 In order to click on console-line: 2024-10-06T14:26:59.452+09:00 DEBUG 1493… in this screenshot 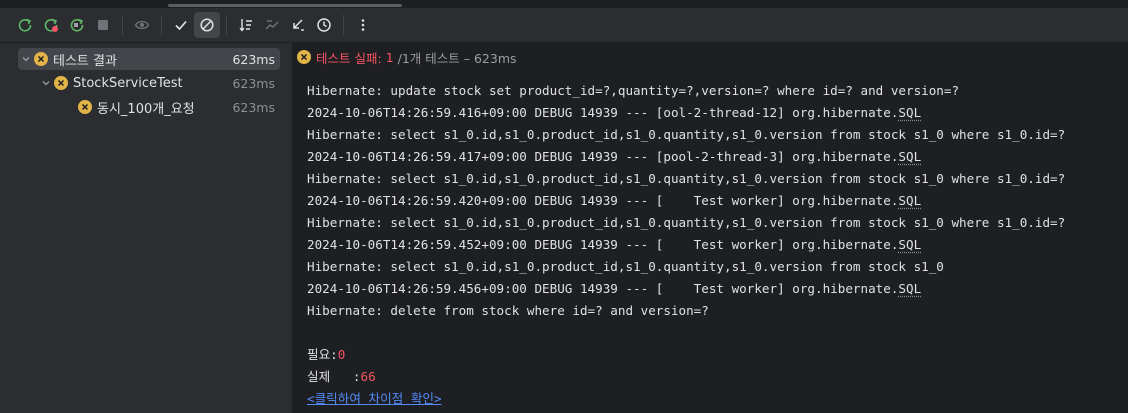, I will do `click(614, 244)`.